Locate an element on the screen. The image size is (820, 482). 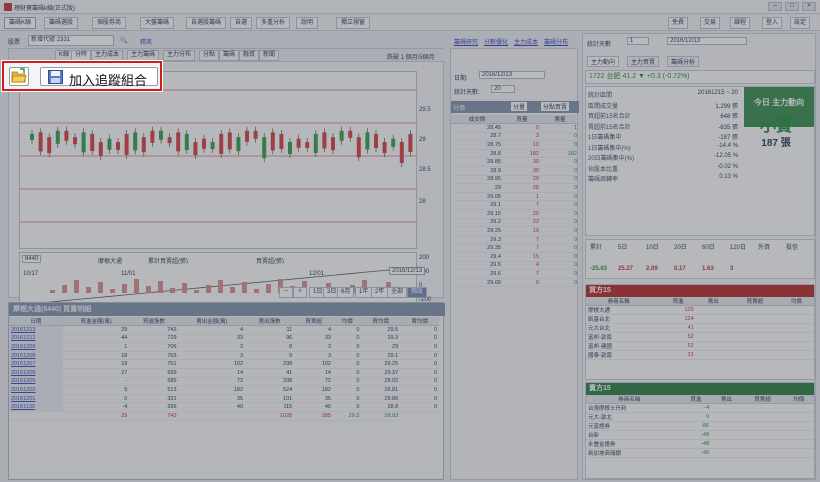
add-to-watchlist-button: 加入追蹤組合 is located at coordinates (99, 77).